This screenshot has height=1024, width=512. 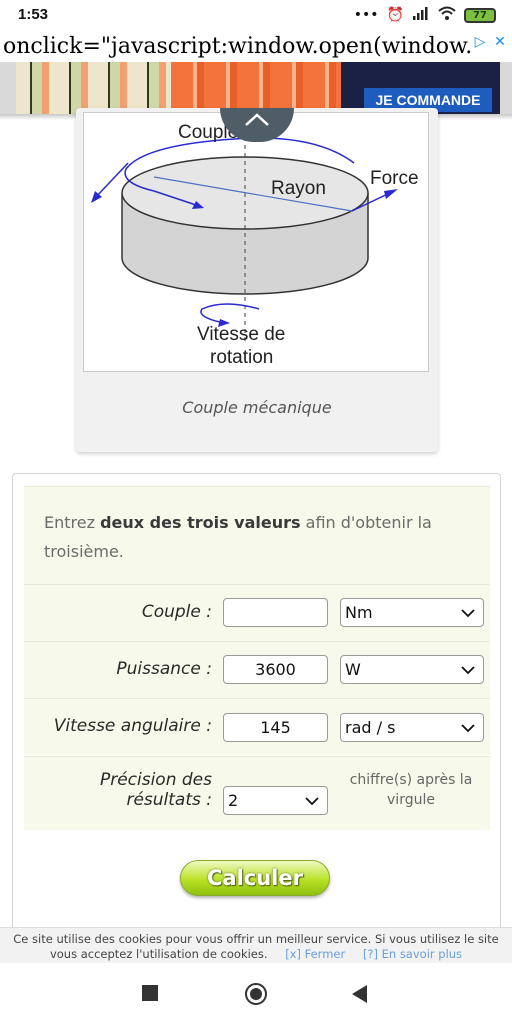 I want to click on puissance-row-label: Puissance :, so click(x=164, y=669).